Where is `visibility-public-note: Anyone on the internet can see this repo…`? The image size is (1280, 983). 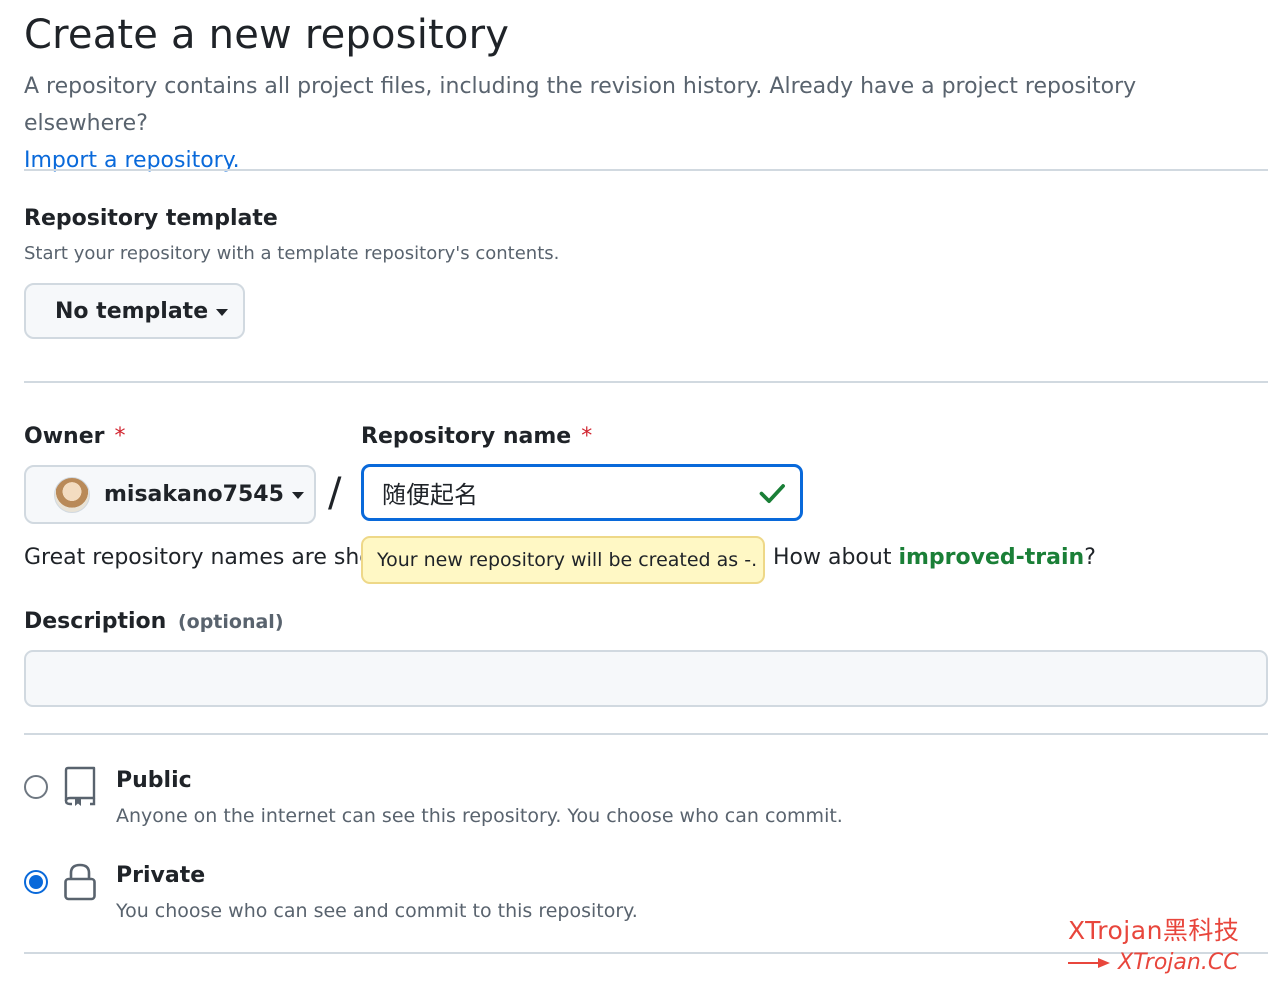
visibility-public-note: Anyone on the internet can see this repo… is located at coordinates (479, 816).